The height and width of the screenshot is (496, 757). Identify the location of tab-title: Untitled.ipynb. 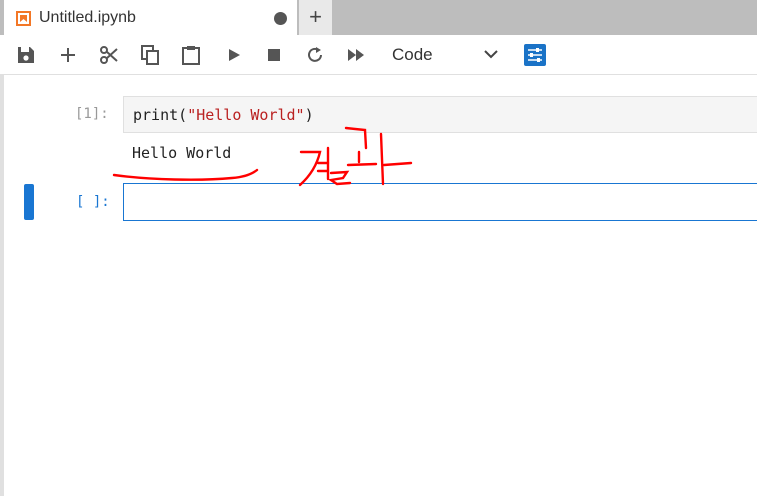
(87, 17).